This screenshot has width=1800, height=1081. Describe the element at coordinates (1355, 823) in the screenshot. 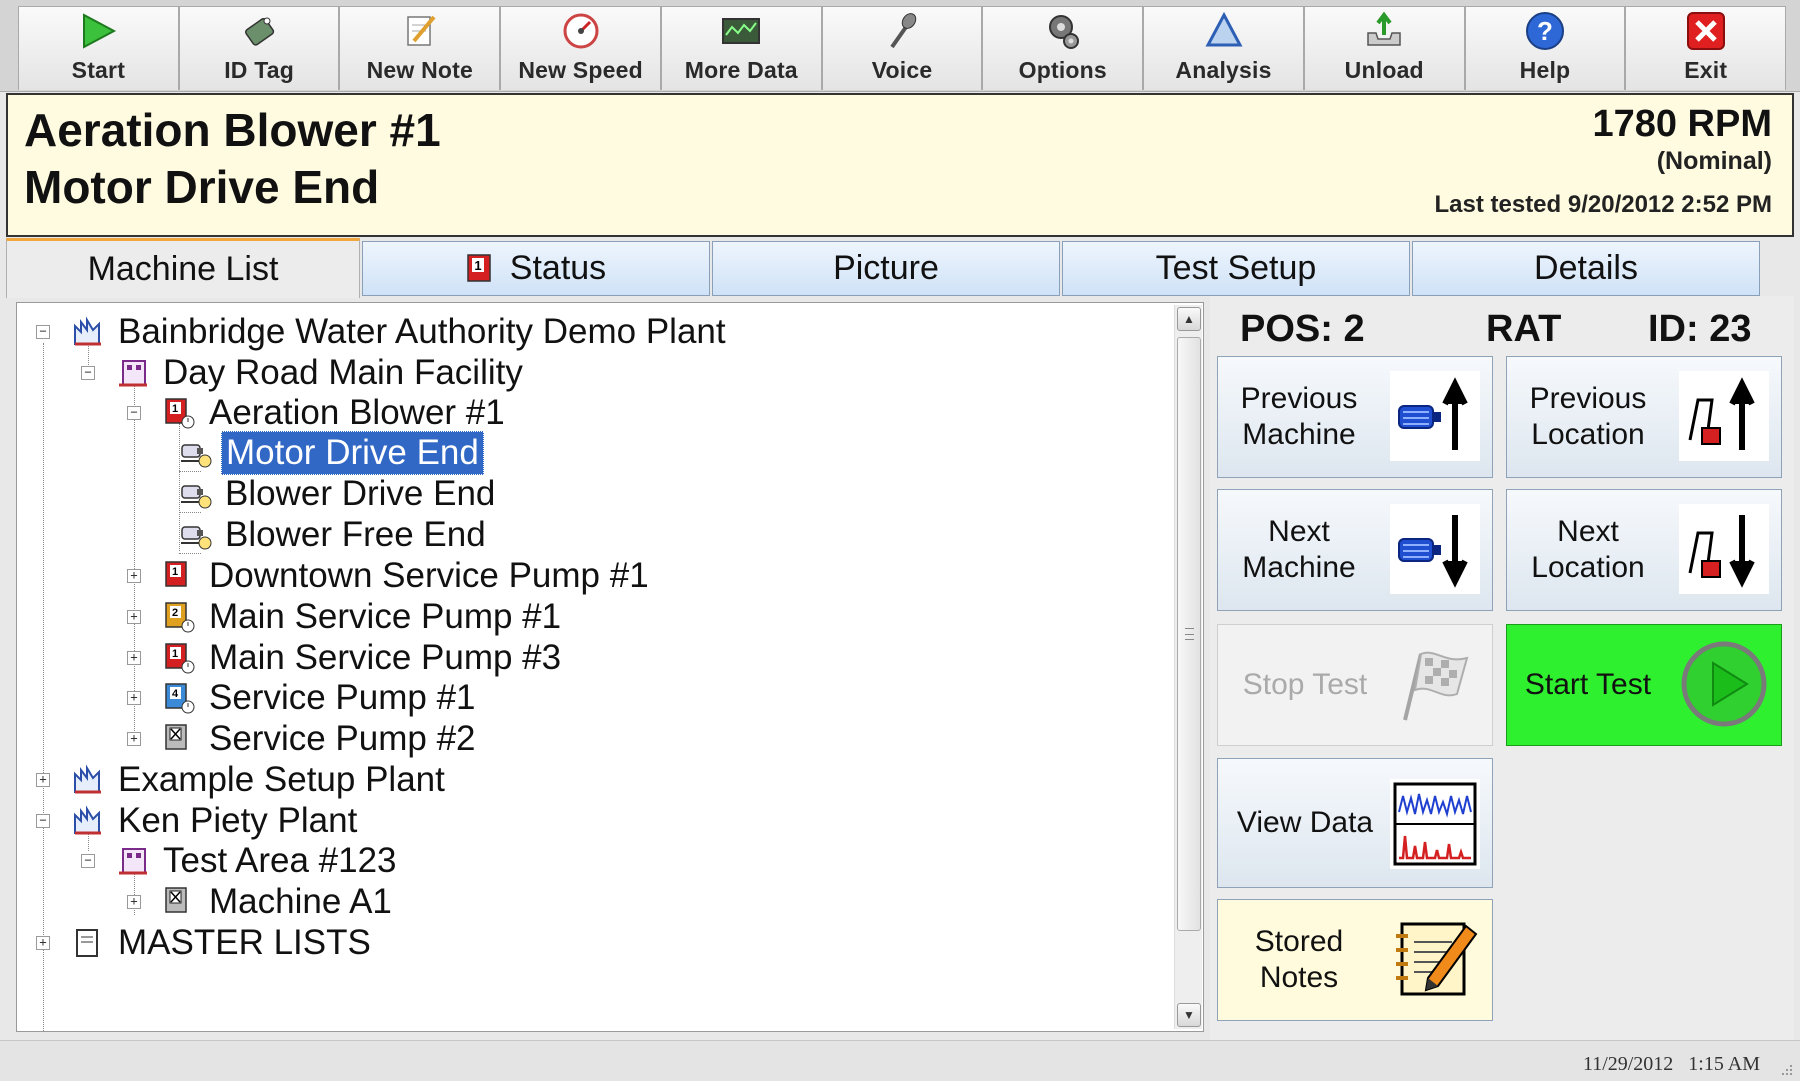

I see `view-data-button: View Data` at that location.